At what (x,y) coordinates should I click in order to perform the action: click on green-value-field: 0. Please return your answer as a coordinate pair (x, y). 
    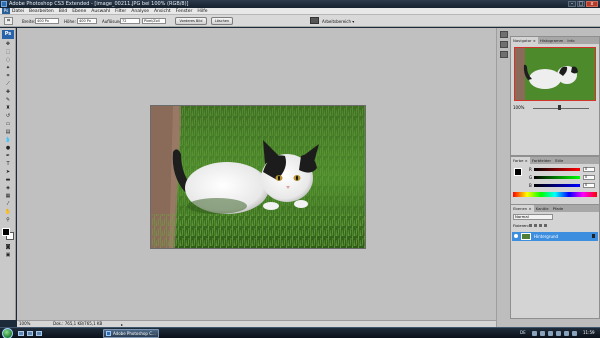
    Looking at the image, I should click on (589, 177).